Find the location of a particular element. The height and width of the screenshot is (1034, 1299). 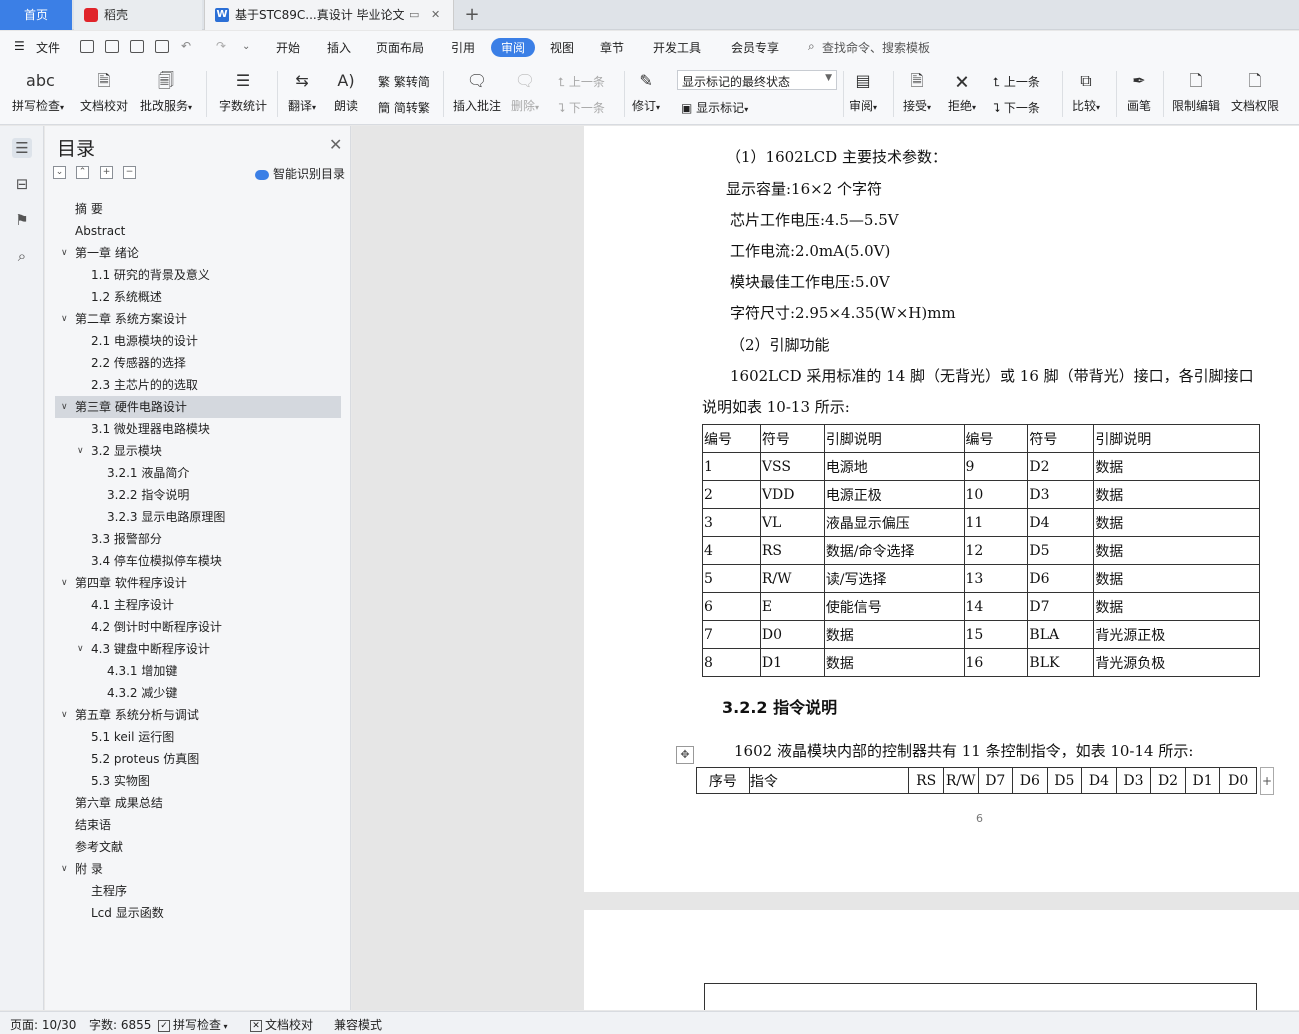

status-doc-check: ✕ 文档校对 is located at coordinates (281, 1024).